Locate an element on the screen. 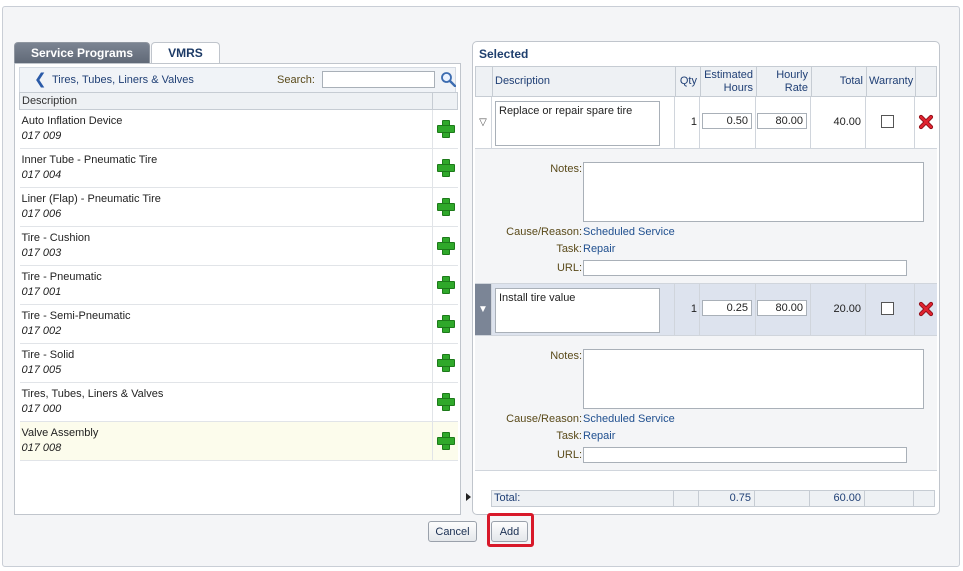 This screenshot has height=571, width=963. item-name: Auto Inflation Device is located at coordinates (72, 121).